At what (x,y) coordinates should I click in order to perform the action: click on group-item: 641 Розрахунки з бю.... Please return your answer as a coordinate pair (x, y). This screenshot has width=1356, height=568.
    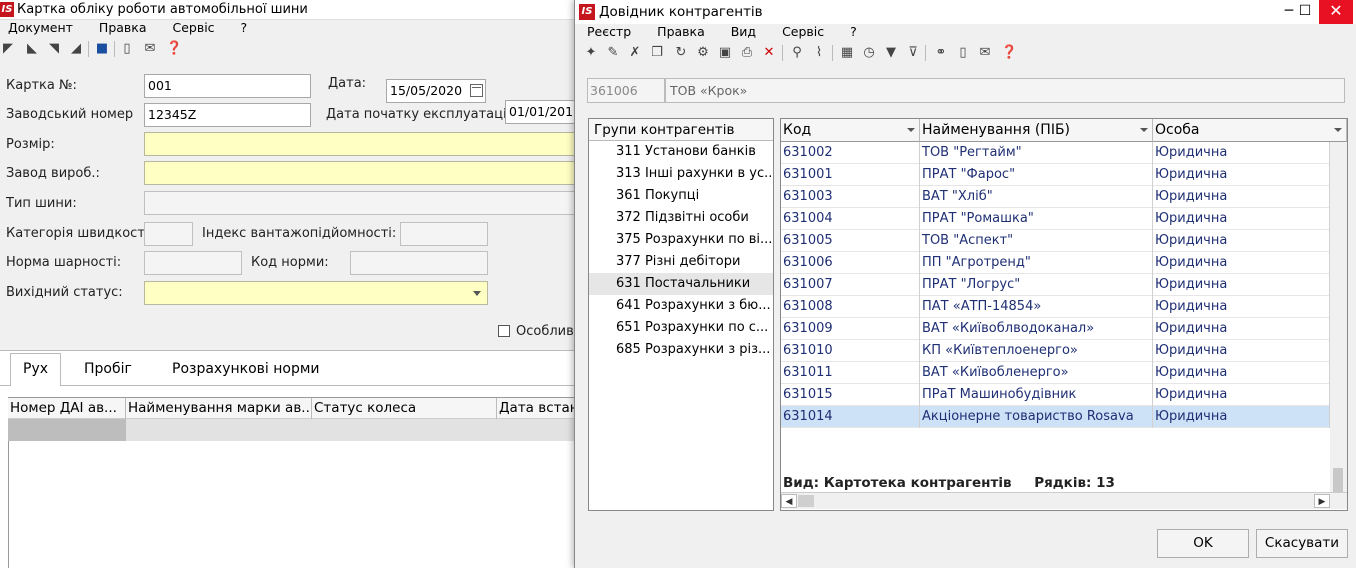
    Looking at the image, I should click on (681, 306).